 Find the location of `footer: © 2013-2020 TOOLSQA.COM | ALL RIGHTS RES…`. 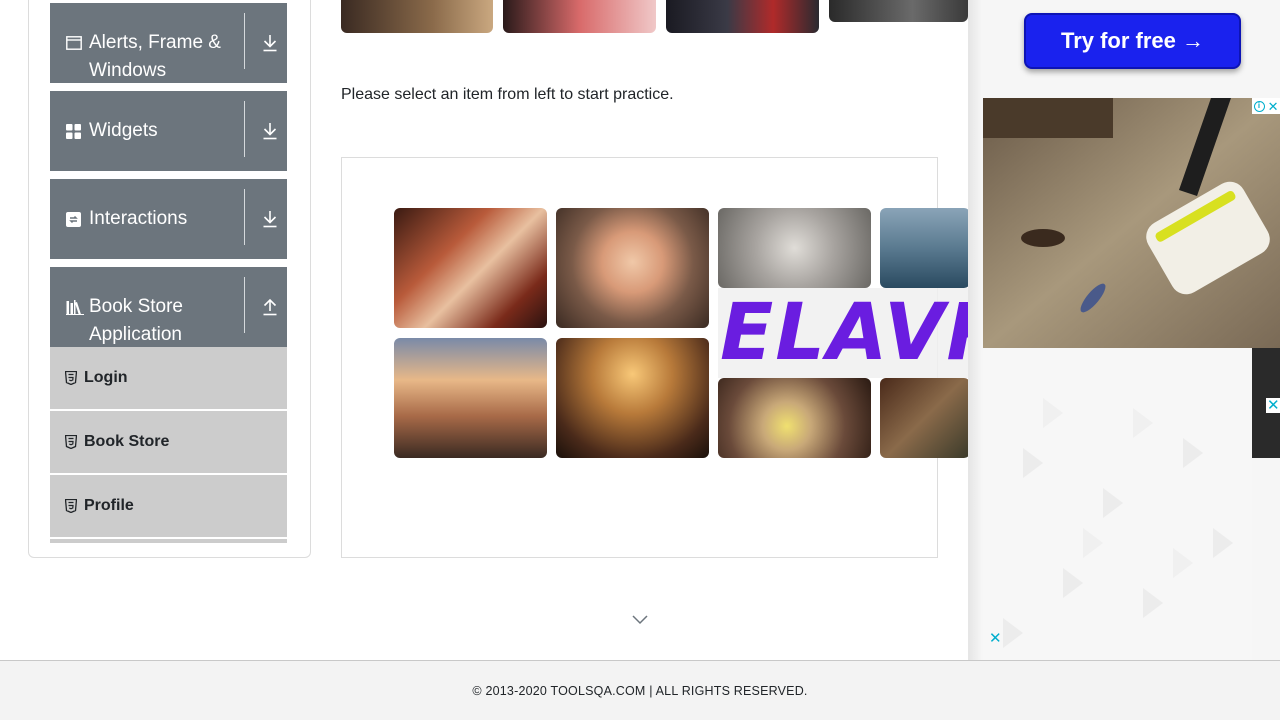

footer: © 2013-2020 TOOLSQA.COM | ALL RIGHTS RES… is located at coordinates (640, 690).